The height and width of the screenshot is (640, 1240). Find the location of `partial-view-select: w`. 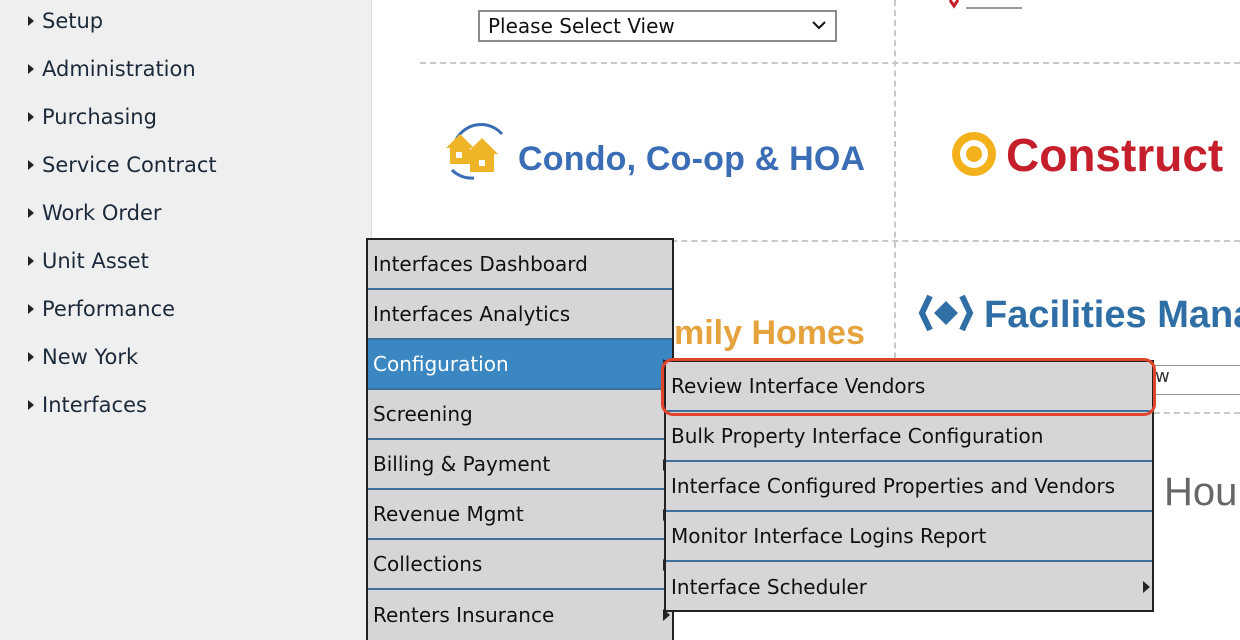

partial-view-select: w is located at coordinates (1195, 380).